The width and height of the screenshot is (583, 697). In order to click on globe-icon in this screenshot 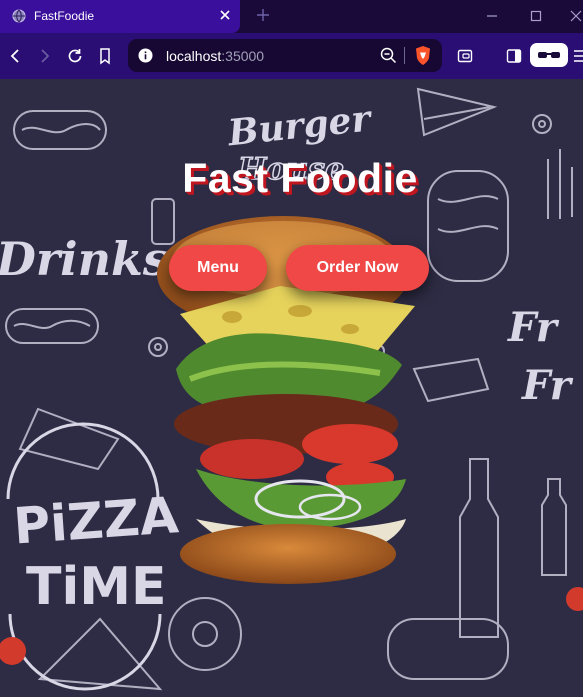, I will do `click(19, 16)`.